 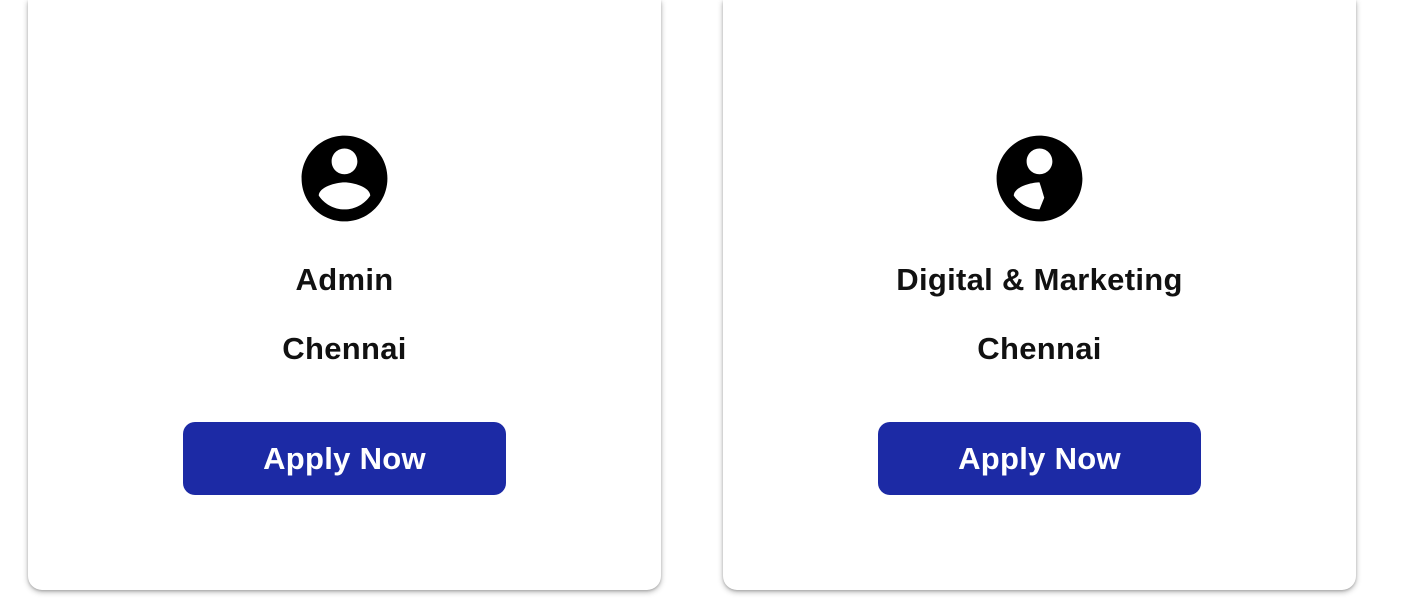 What do you see at coordinates (1039, 279) in the screenshot?
I see `job-title: Digital & Marketing` at bounding box center [1039, 279].